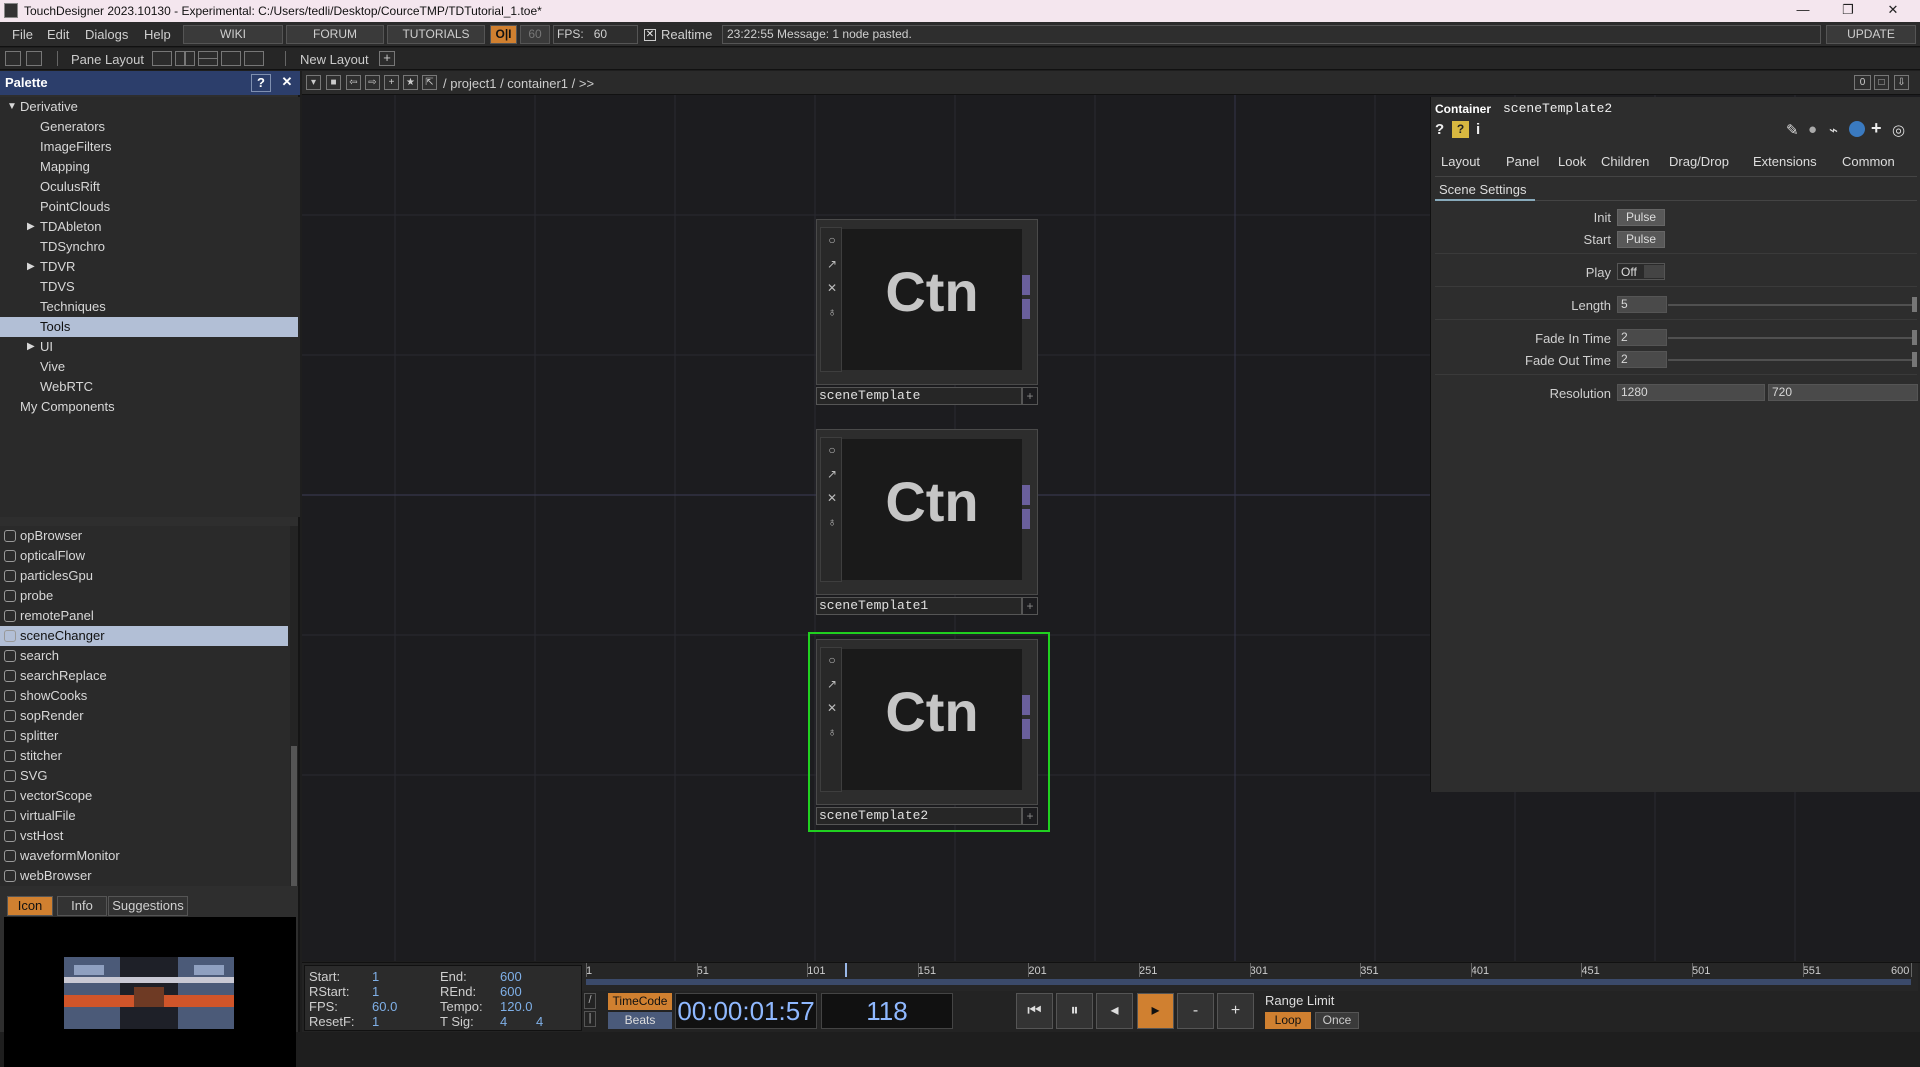 The image size is (1920, 1067). What do you see at coordinates (148, 906) in the screenshot?
I see `tab-suggestions: Suggestions` at bounding box center [148, 906].